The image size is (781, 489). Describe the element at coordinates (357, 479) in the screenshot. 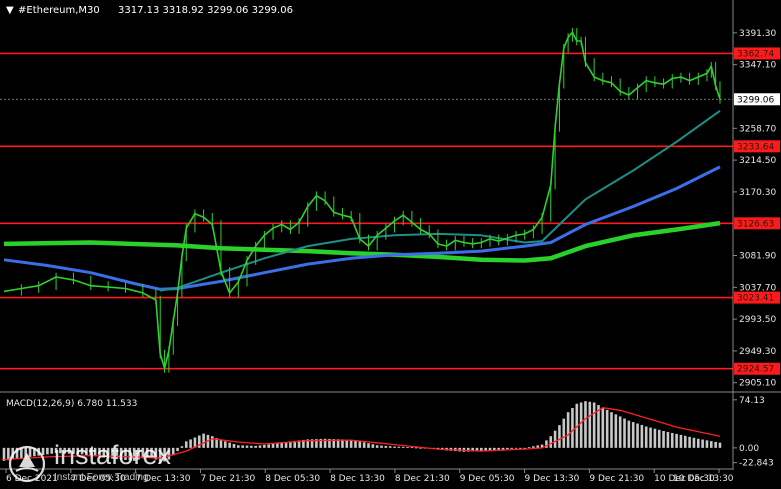

I see `time-tick-label: 8 Dec 13:30` at that location.